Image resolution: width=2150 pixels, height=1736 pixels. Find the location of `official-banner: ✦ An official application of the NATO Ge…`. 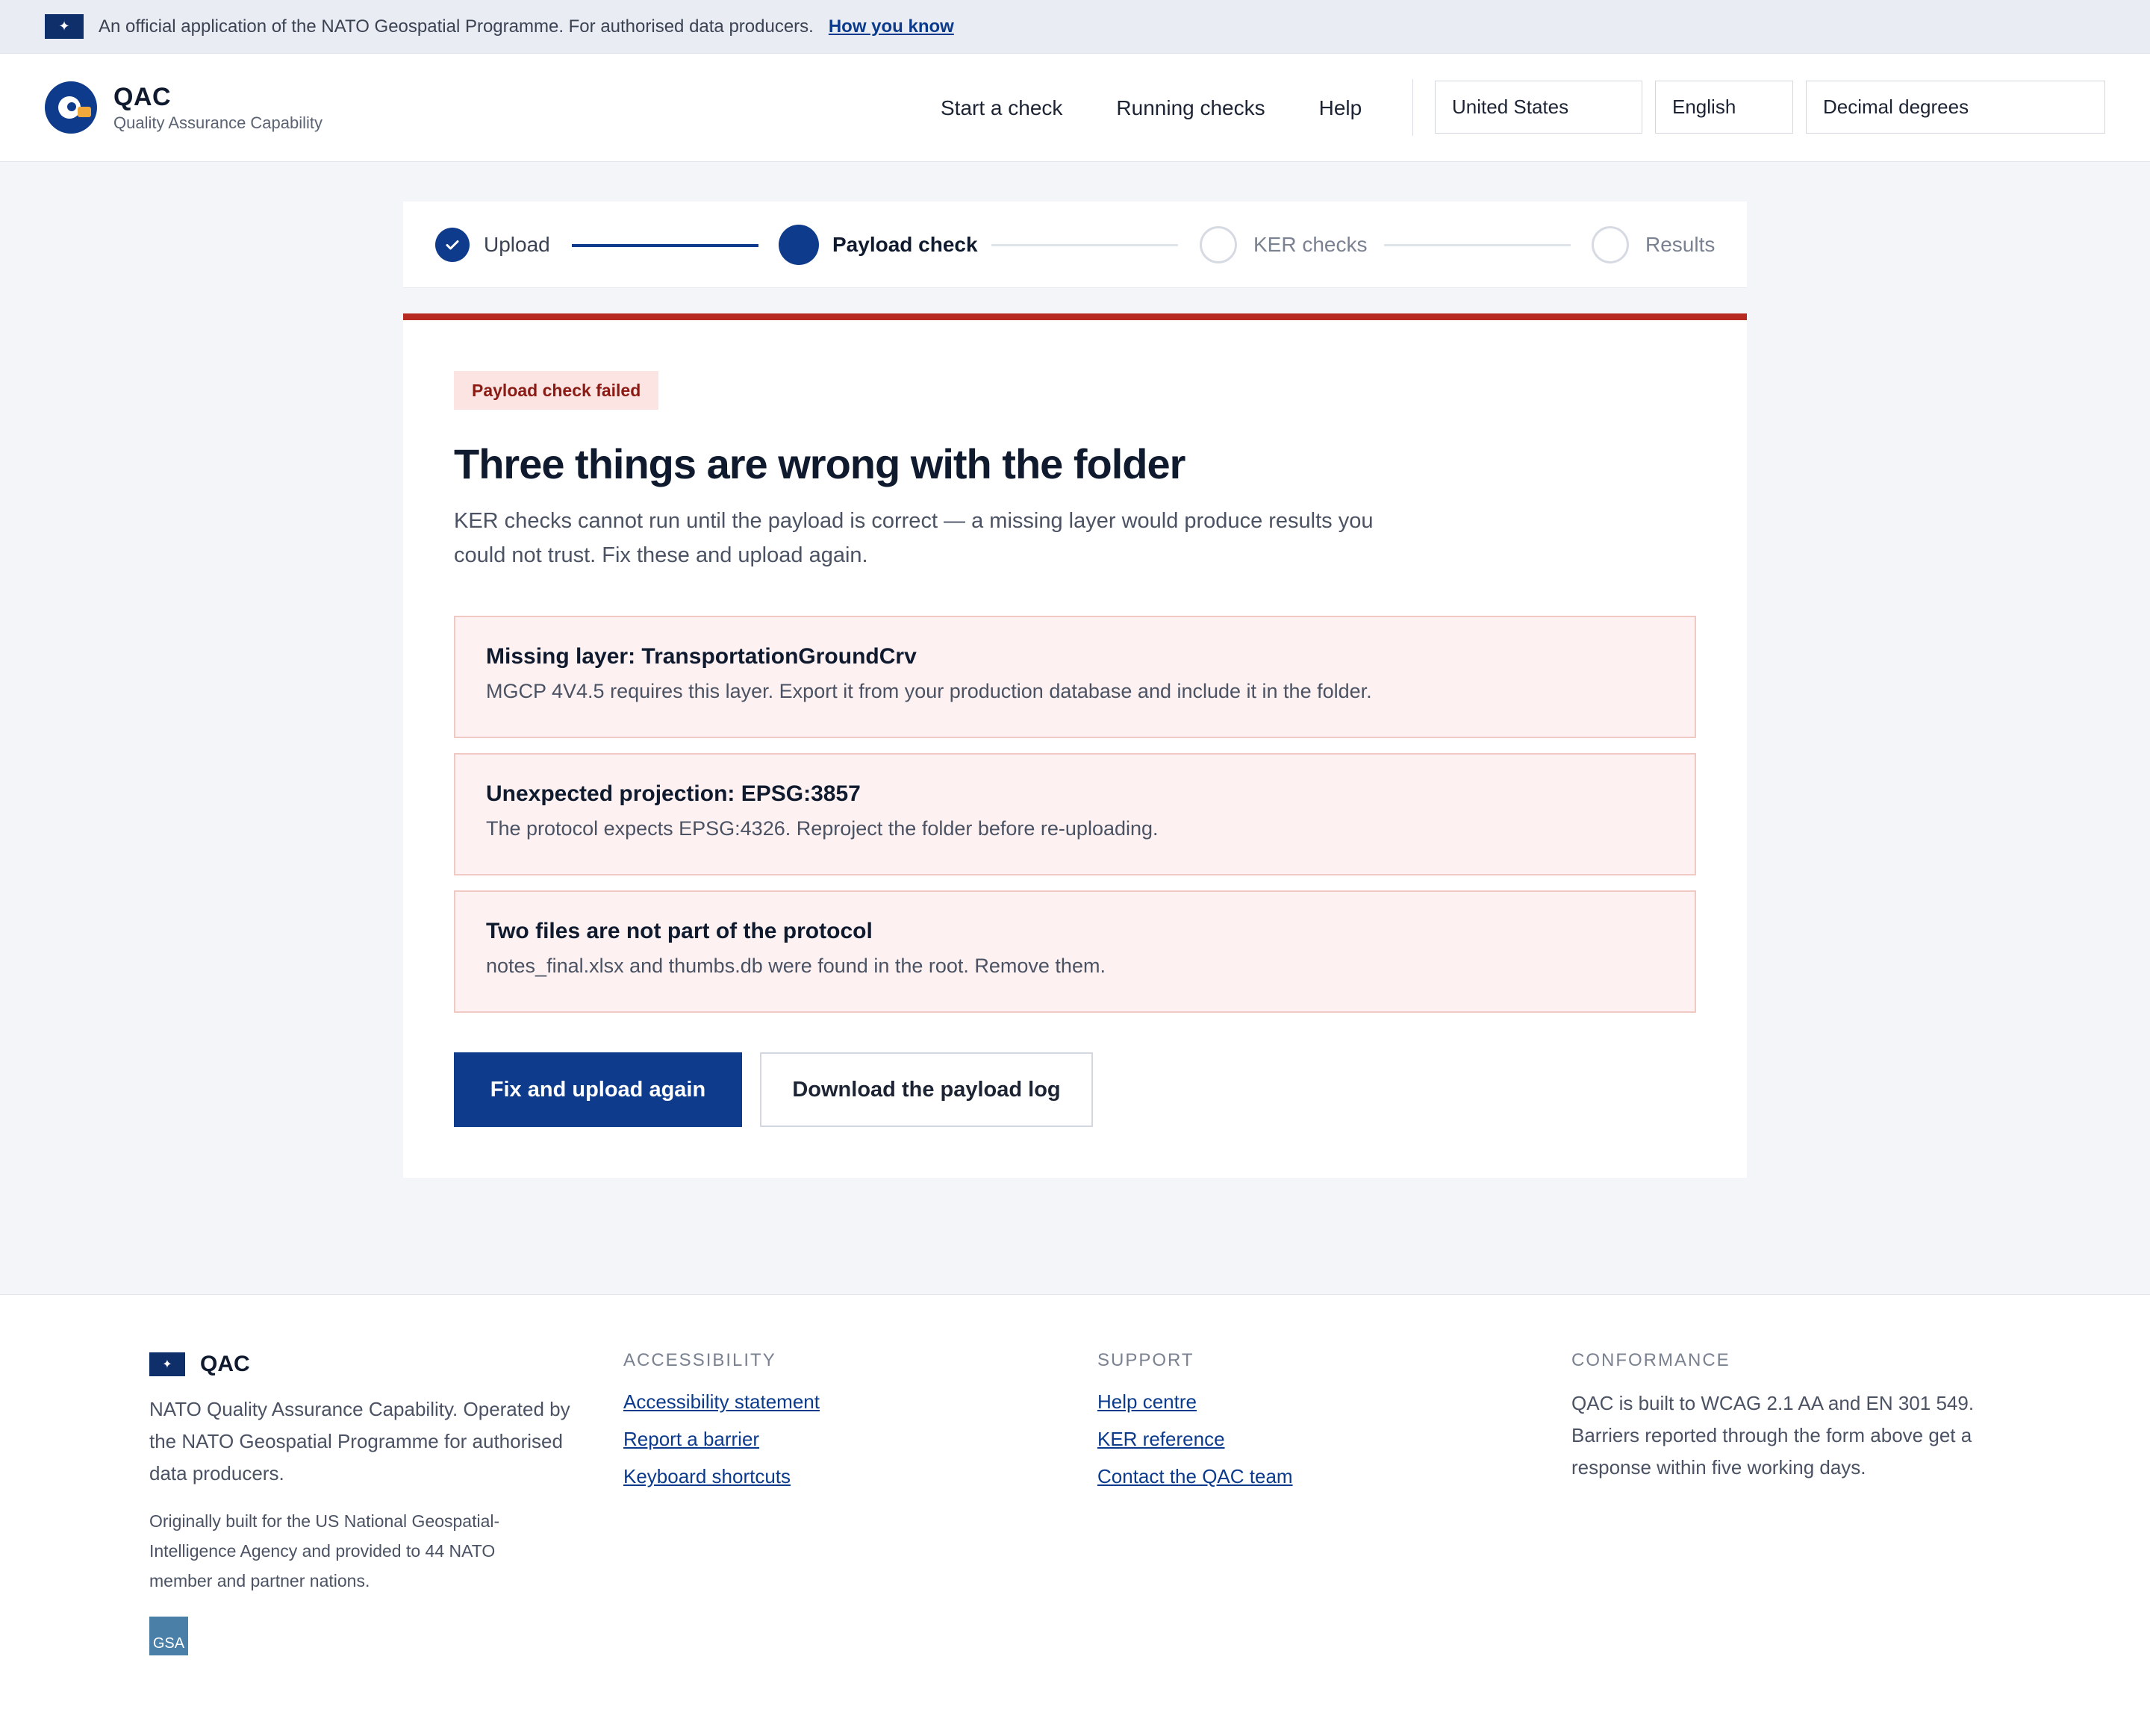

official-banner: ✦ An official application of the NATO Ge… is located at coordinates (1075, 27).